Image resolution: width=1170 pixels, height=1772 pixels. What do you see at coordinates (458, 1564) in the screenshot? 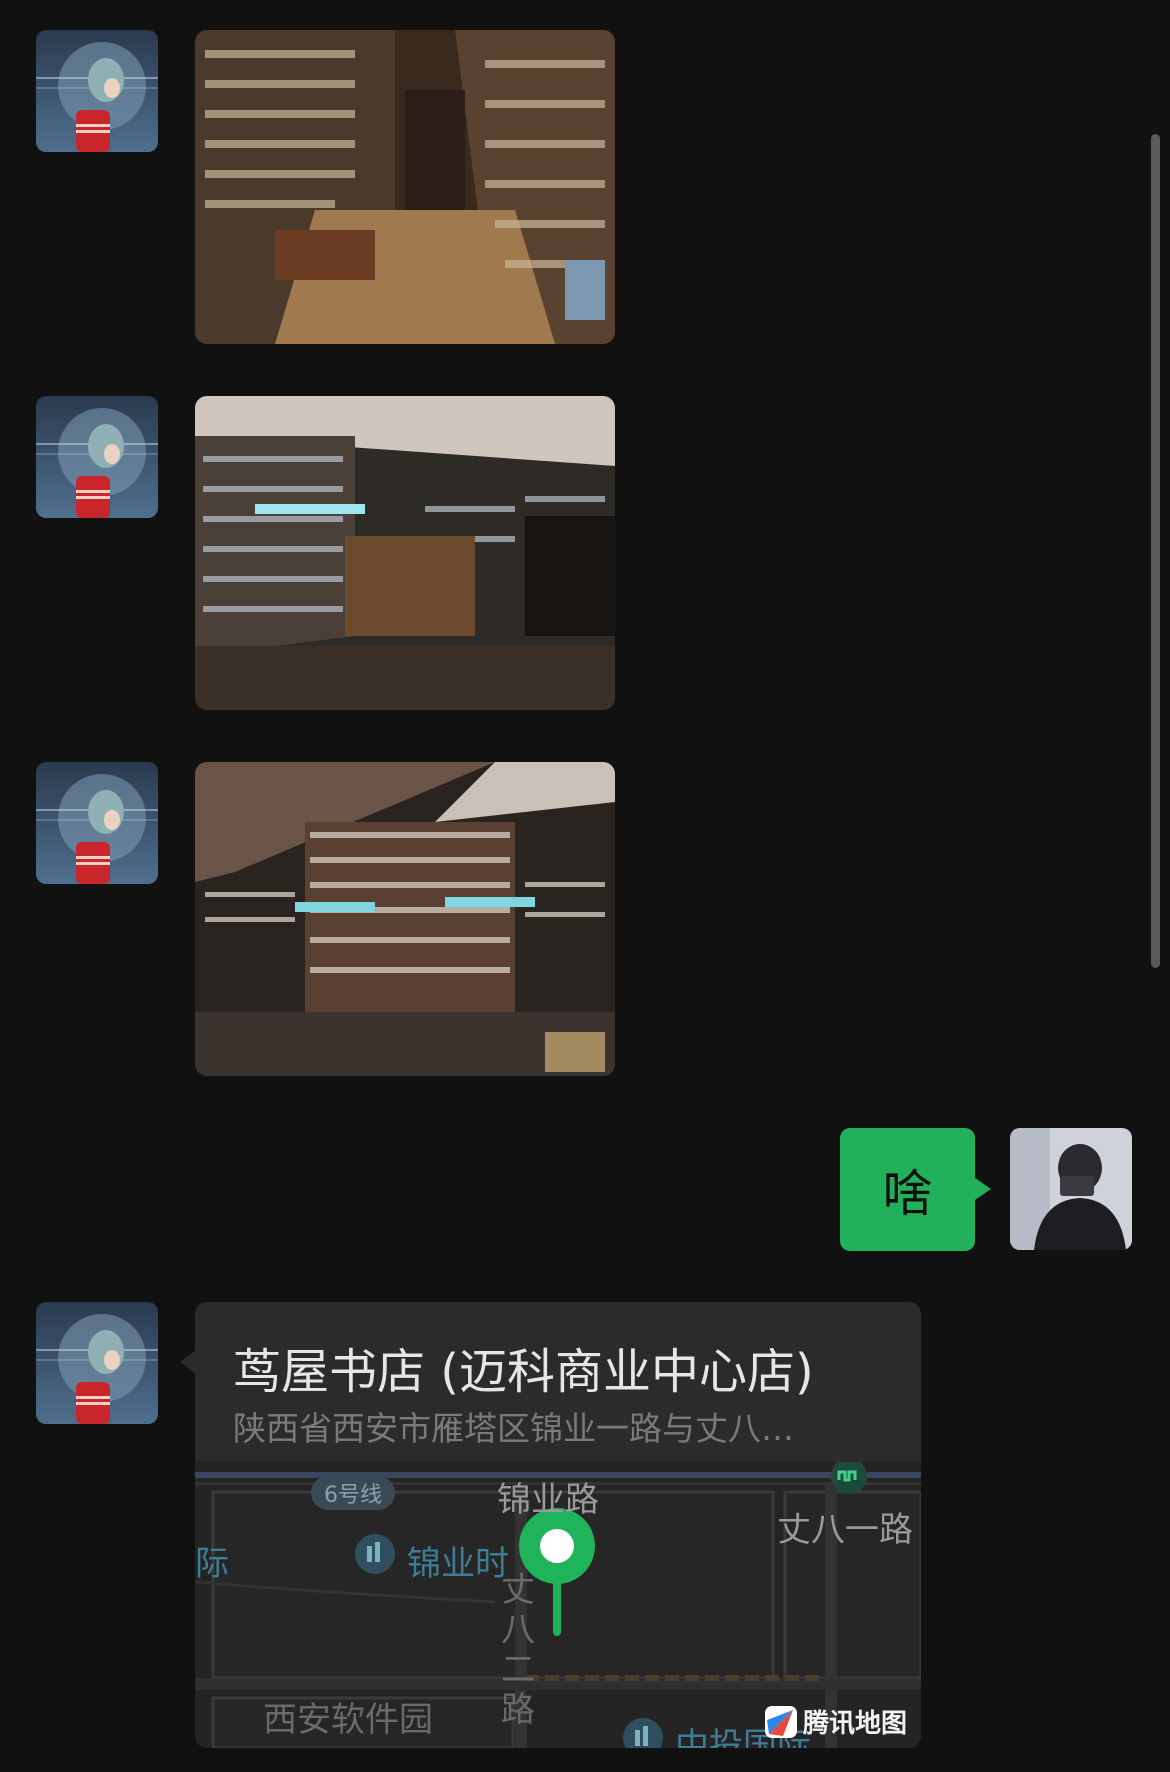
I see `map-poi-label: 锦业时` at bounding box center [458, 1564].